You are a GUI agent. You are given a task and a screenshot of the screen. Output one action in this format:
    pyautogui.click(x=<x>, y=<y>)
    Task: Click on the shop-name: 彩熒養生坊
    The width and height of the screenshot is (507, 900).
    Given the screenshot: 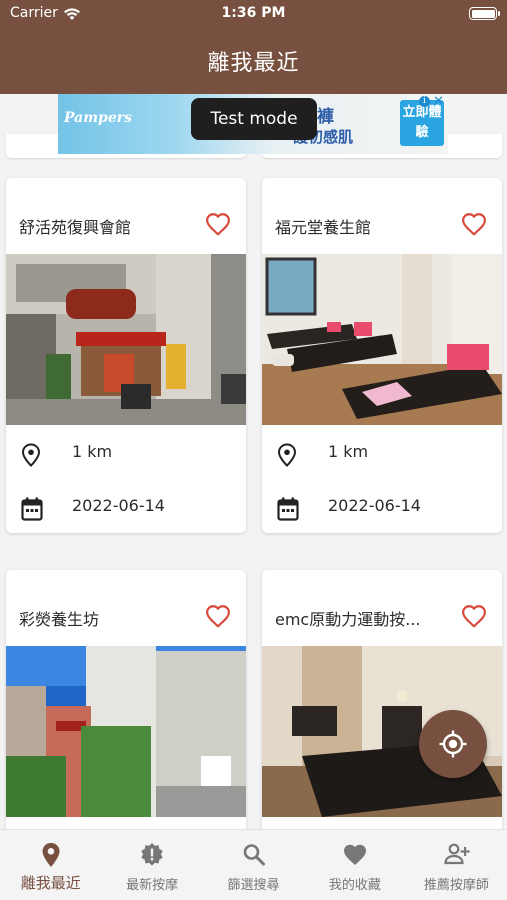 What is the action you would take?
    pyautogui.click(x=59, y=619)
    